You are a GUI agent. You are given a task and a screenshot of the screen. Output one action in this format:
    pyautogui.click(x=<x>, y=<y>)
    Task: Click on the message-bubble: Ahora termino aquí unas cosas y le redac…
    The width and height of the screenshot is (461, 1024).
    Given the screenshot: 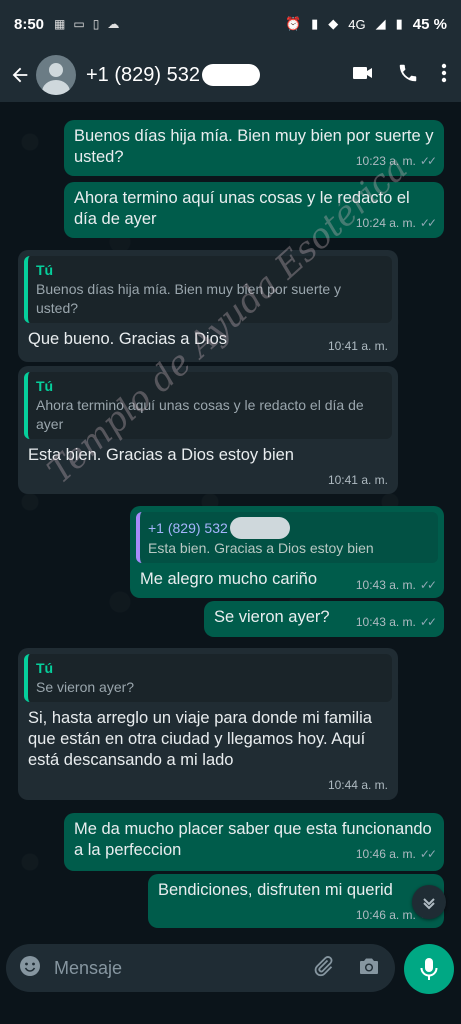 What is the action you would take?
    pyautogui.click(x=254, y=210)
    